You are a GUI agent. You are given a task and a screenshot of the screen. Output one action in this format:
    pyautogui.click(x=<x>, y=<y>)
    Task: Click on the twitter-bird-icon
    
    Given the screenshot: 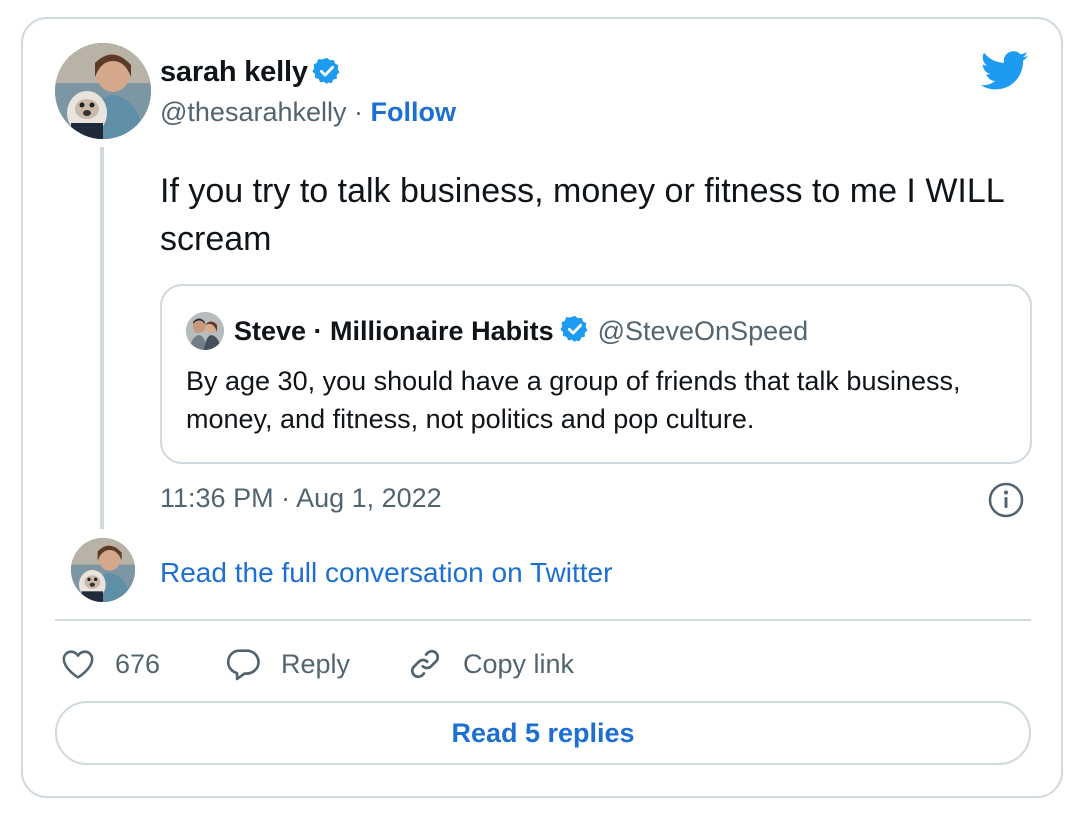 What is the action you would take?
    pyautogui.click(x=1005, y=71)
    